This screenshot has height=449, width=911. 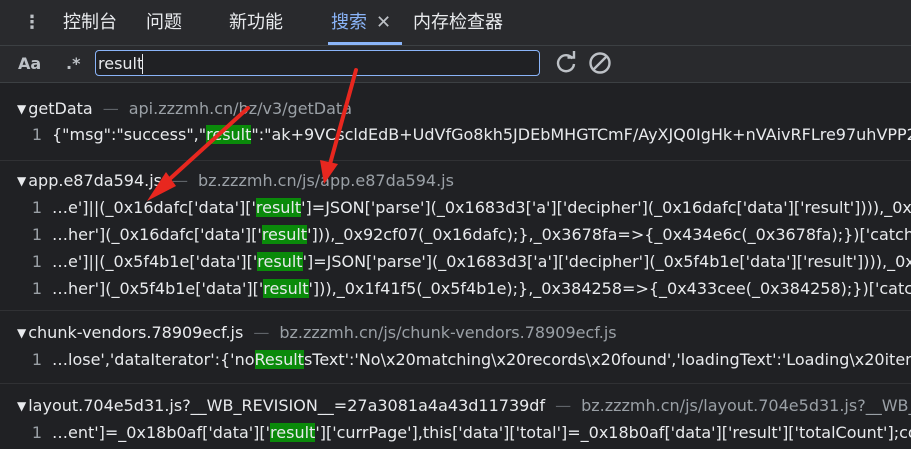 I want to click on close-tab-icon: ✕, so click(x=383, y=23).